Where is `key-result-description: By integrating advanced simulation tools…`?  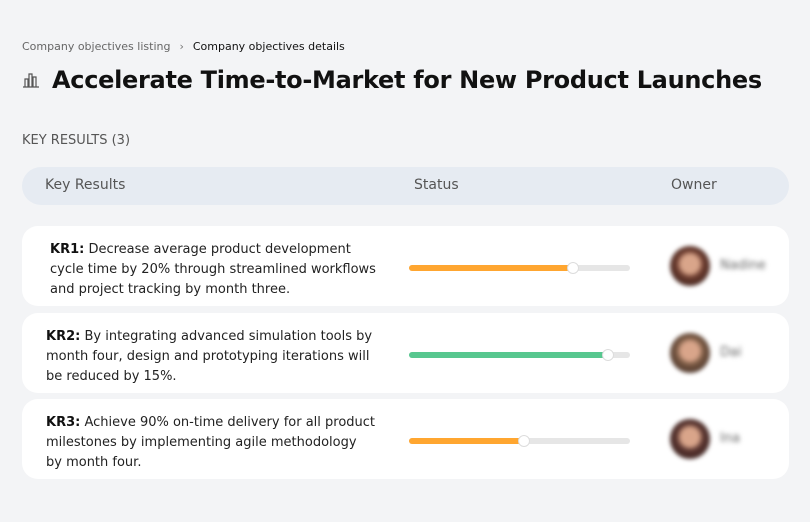 key-result-description: By integrating advanced simulation tools… is located at coordinates (209, 356).